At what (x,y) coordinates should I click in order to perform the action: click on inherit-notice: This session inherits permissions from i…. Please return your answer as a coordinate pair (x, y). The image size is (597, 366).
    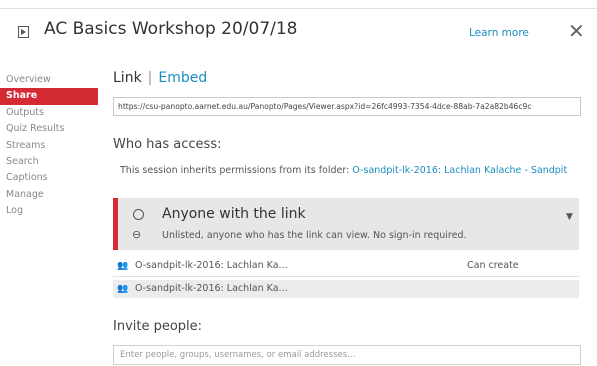
    Looking at the image, I should click on (347, 170).